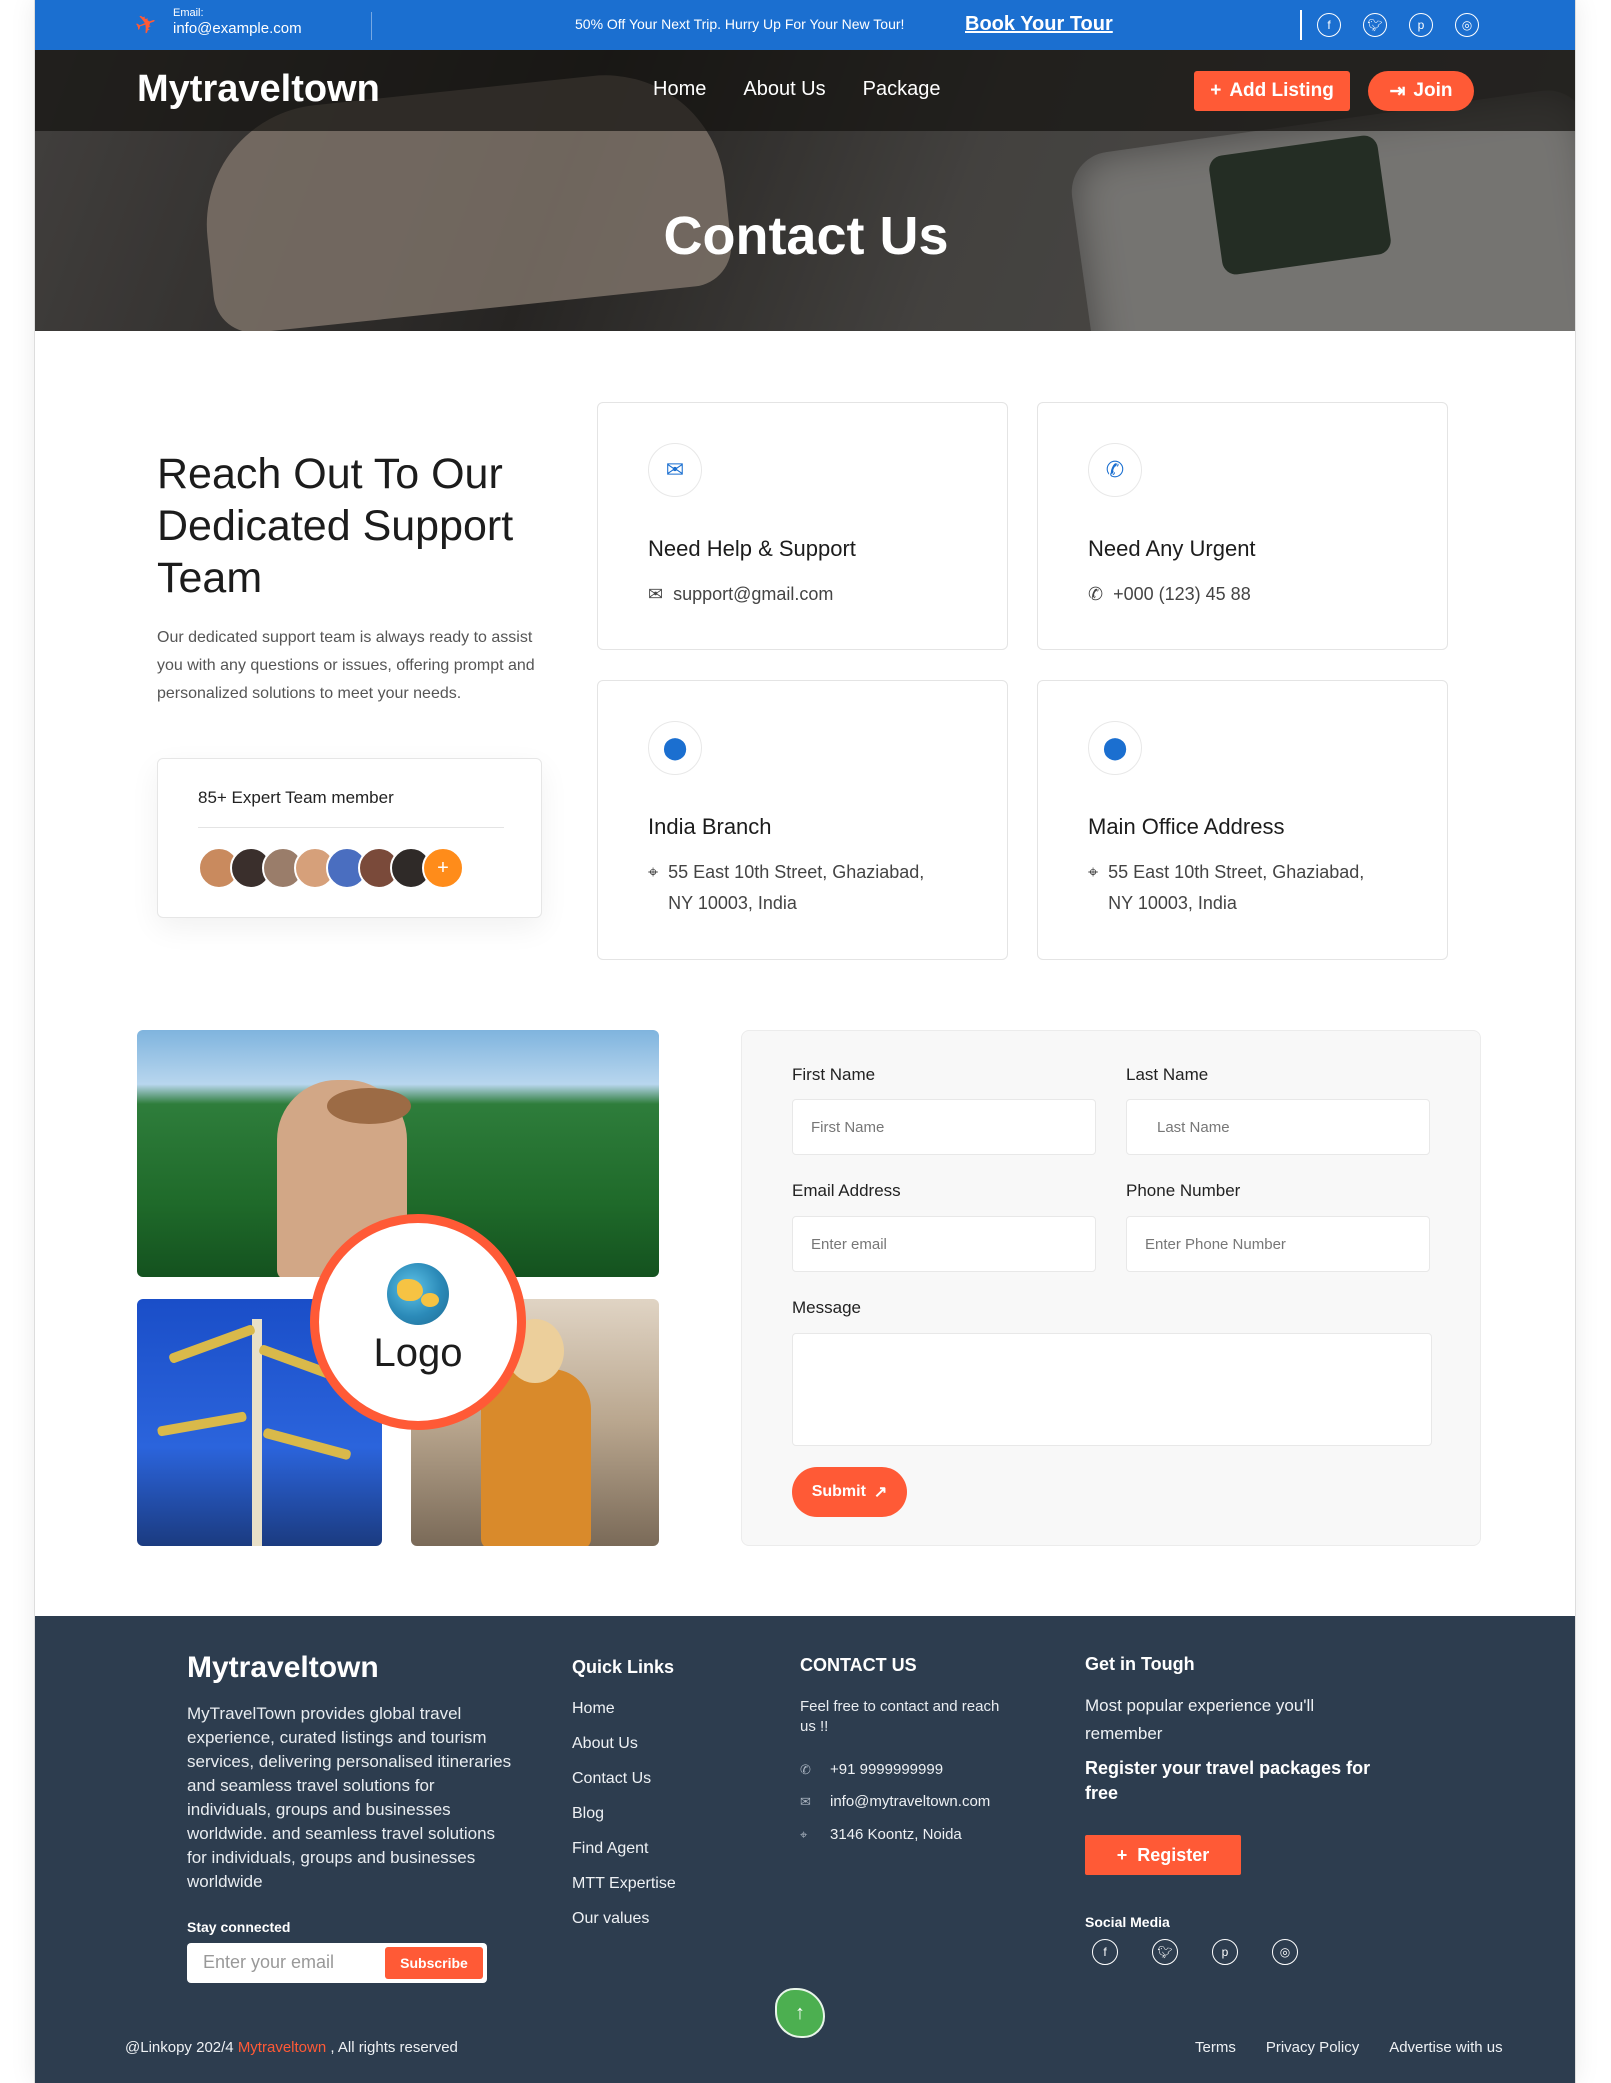  I want to click on footer-phone-row: ✆ +91 9999999999, so click(871, 1769).